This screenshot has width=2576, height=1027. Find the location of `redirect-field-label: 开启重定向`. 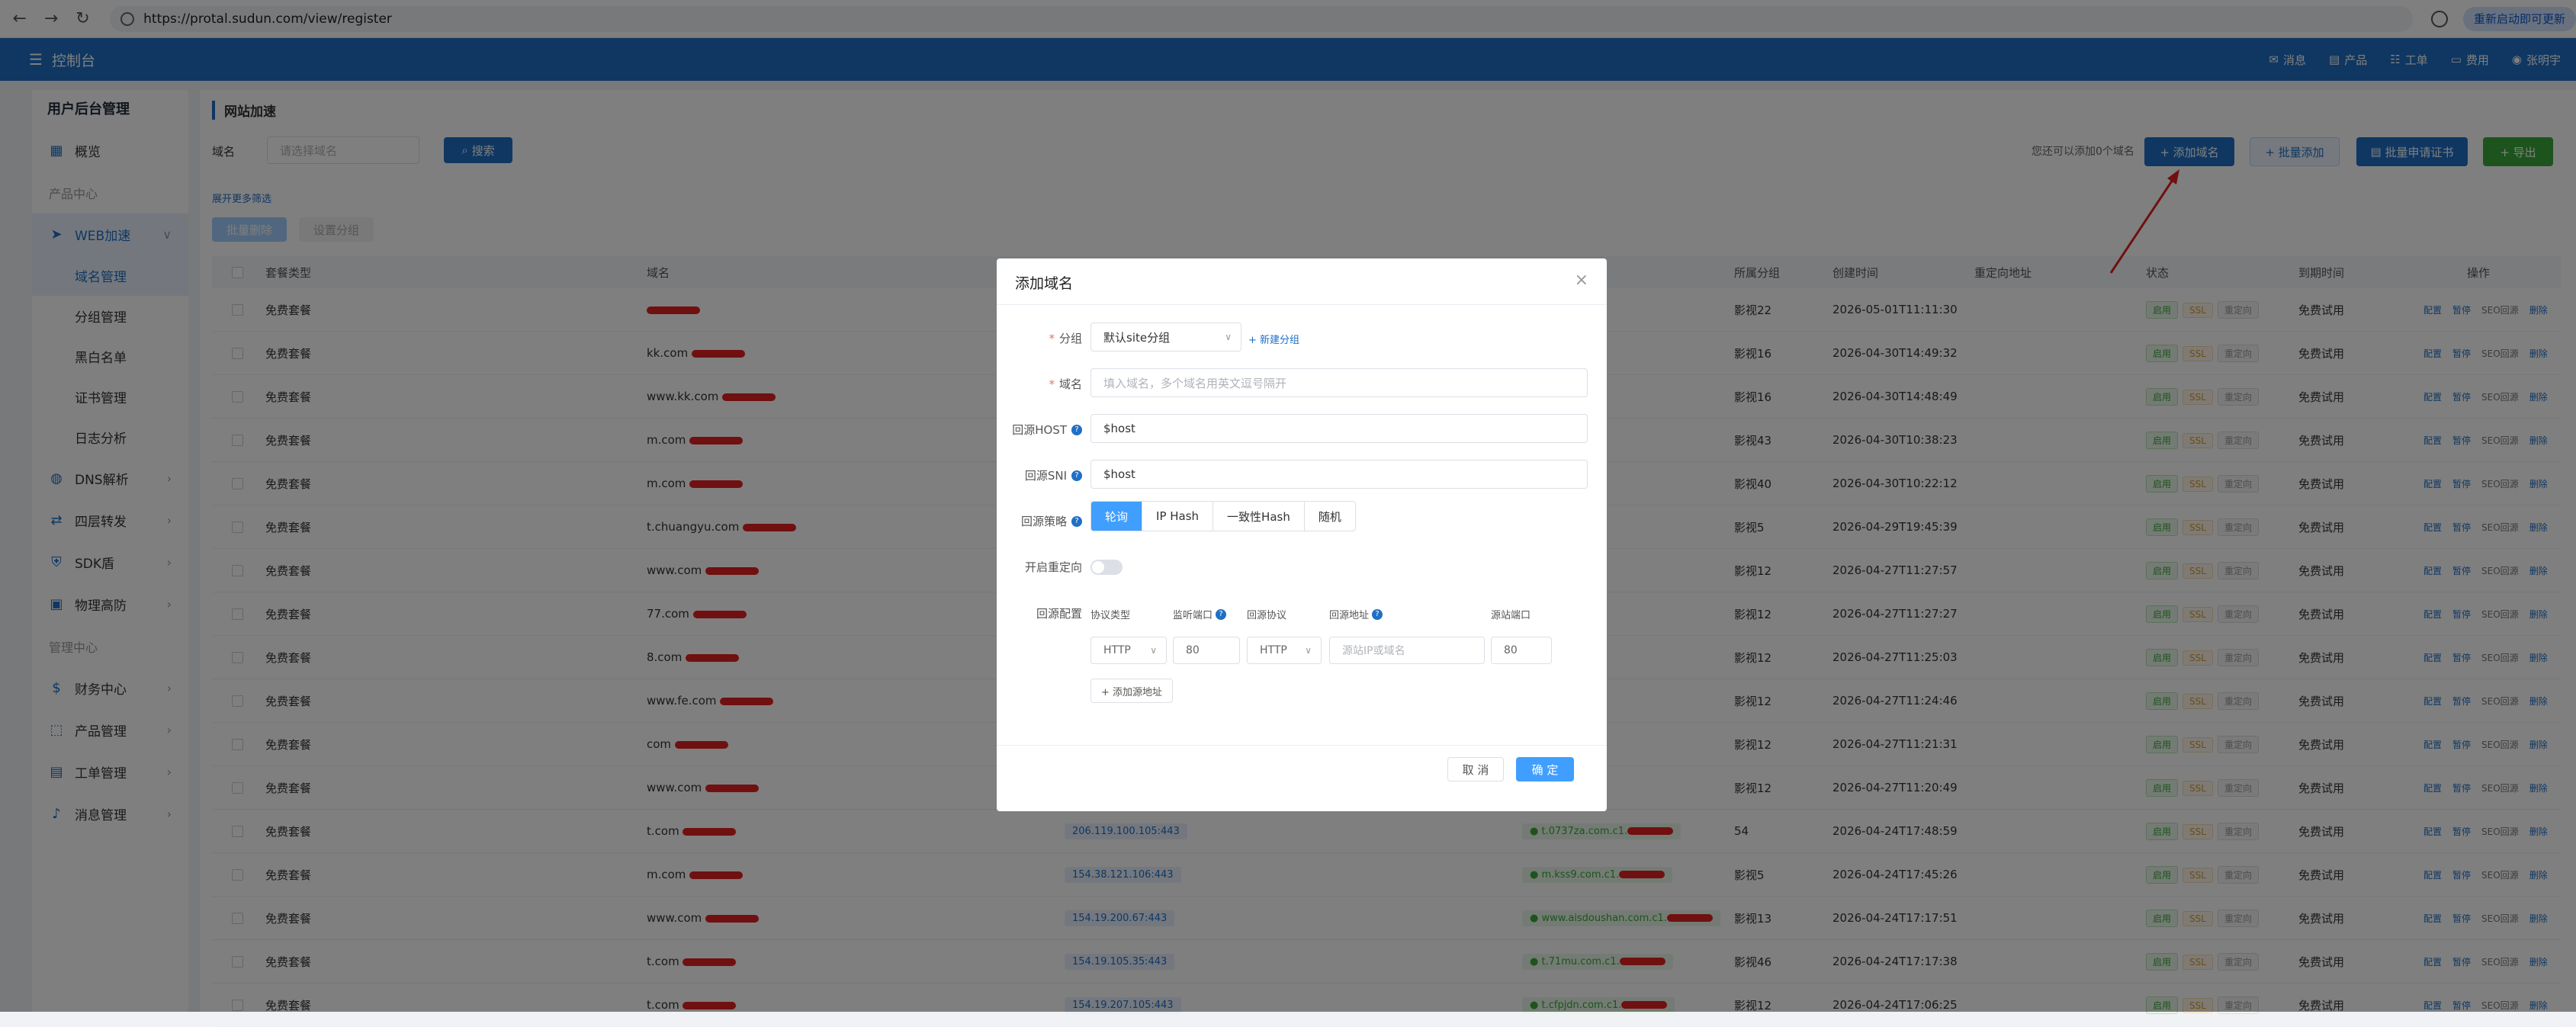

redirect-field-label: 开启重定向 is located at coordinates (1053, 567).